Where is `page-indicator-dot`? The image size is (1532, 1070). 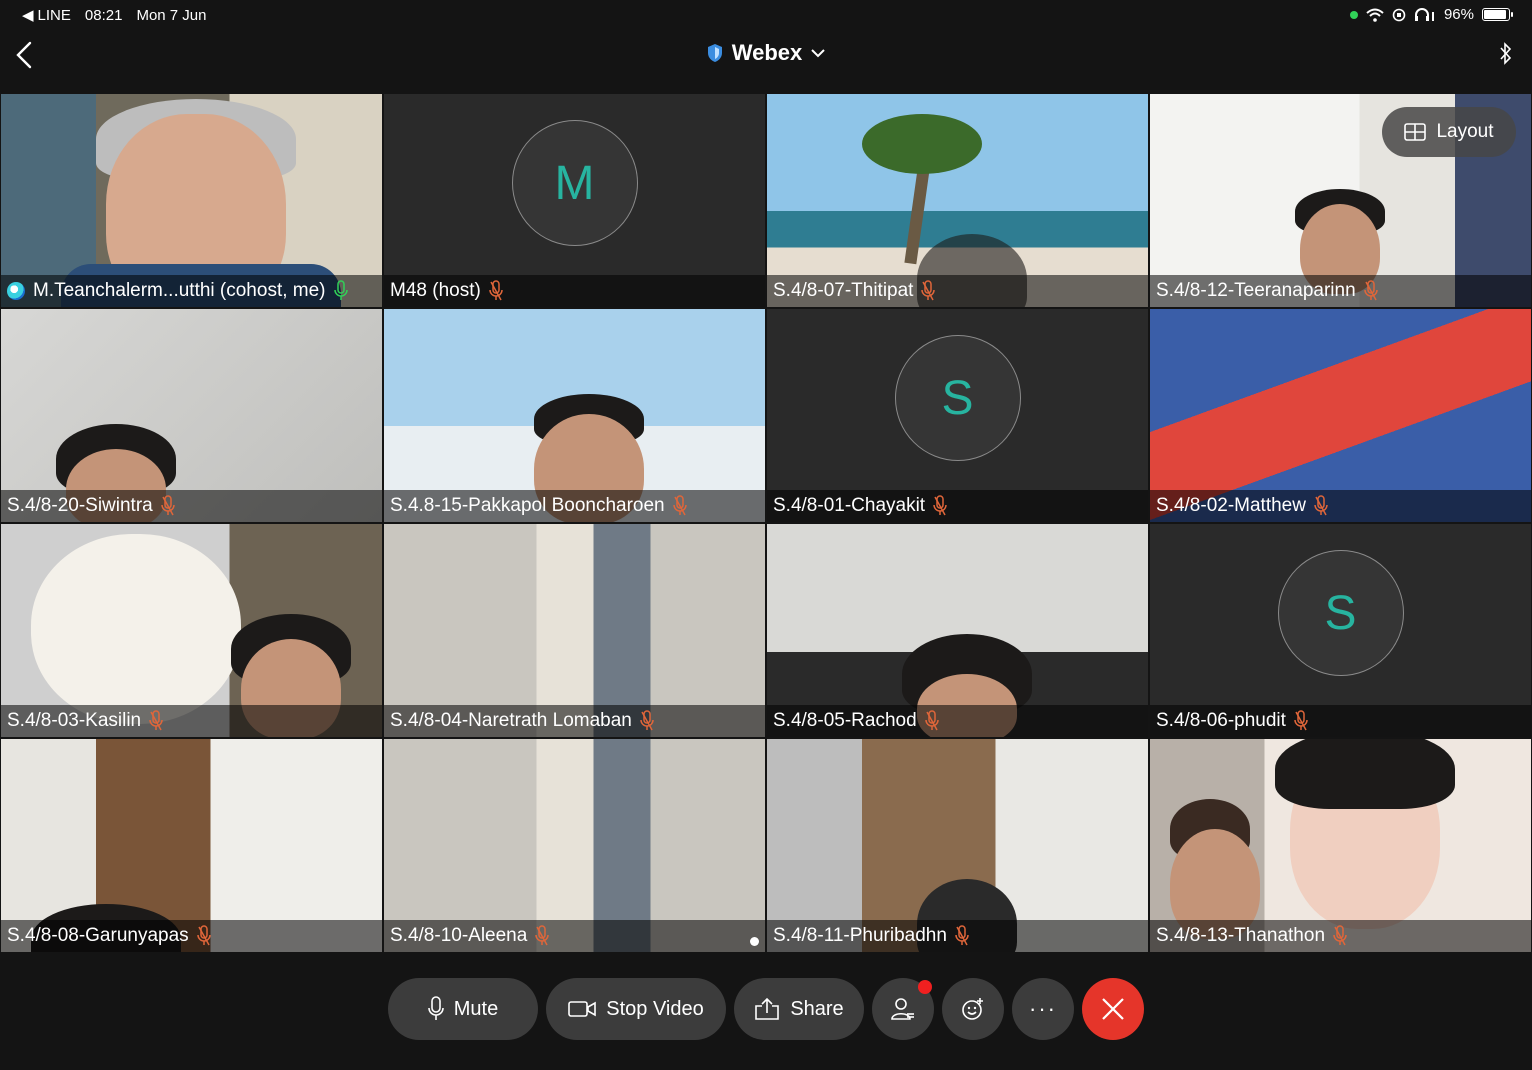
page-indicator-dot is located at coordinates (754, 941).